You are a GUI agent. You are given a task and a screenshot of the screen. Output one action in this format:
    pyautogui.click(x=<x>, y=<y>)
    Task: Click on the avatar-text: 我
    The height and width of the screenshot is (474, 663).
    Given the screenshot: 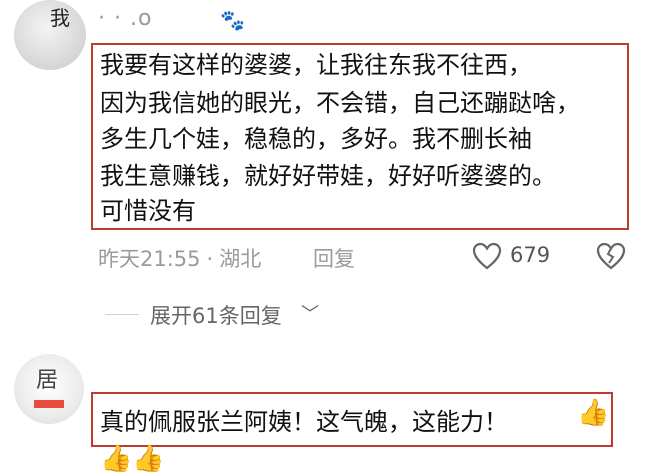 What is the action you would take?
    pyautogui.click(x=60, y=18)
    